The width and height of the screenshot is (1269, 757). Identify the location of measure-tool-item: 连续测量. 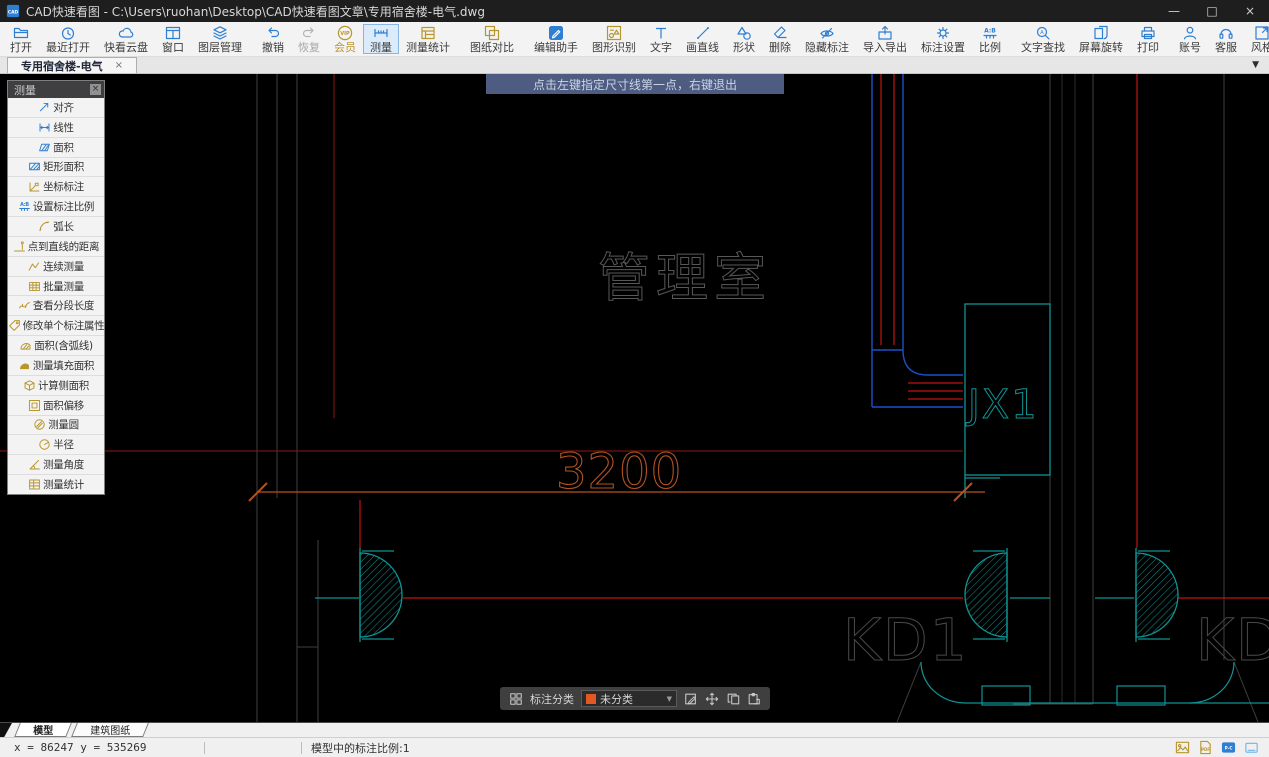
(56, 265).